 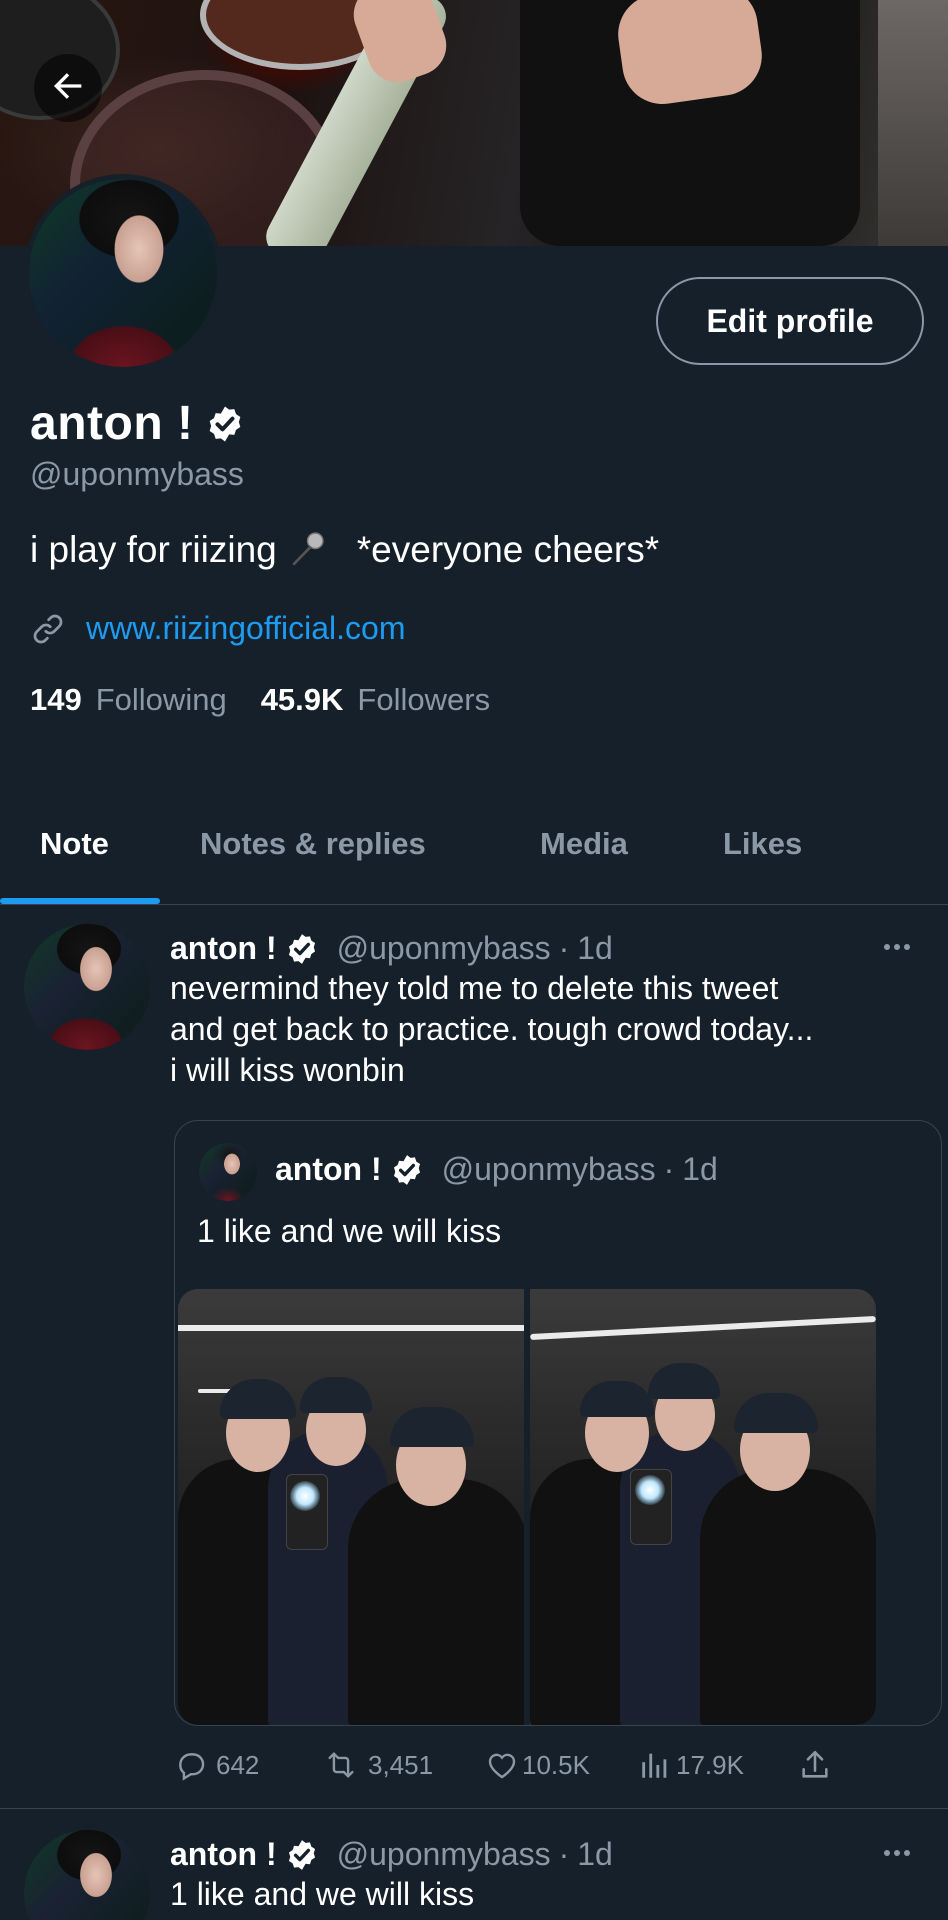 What do you see at coordinates (302, 700) in the screenshot?
I see `followers-count: 45.9K` at bounding box center [302, 700].